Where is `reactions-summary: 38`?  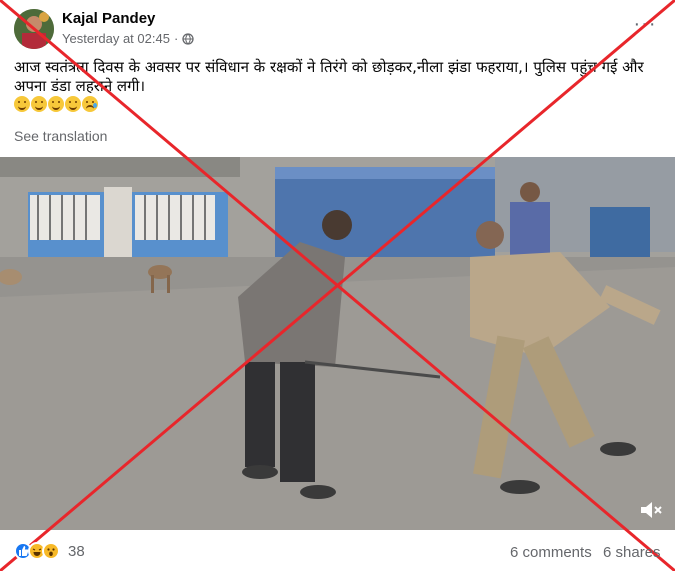
reactions-summary: 38 is located at coordinates (49, 551).